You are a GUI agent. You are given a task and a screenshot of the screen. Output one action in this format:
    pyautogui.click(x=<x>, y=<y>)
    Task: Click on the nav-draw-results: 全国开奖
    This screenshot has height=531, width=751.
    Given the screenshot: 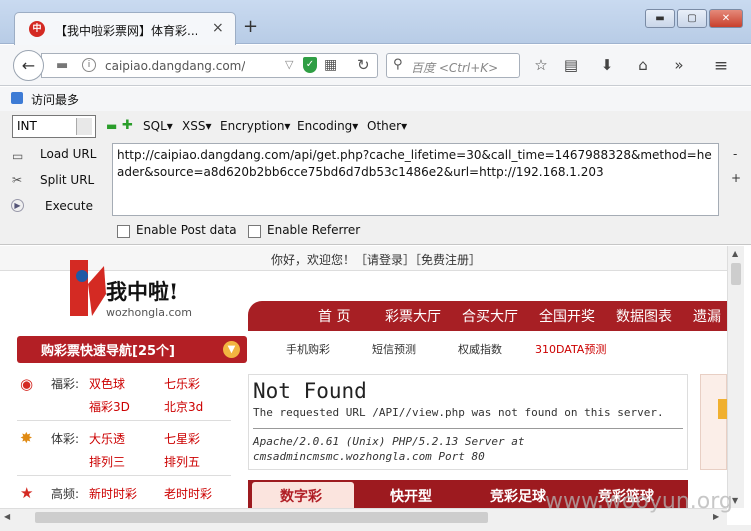 What is the action you would take?
    pyautogui.click(x=567, y=316)
    